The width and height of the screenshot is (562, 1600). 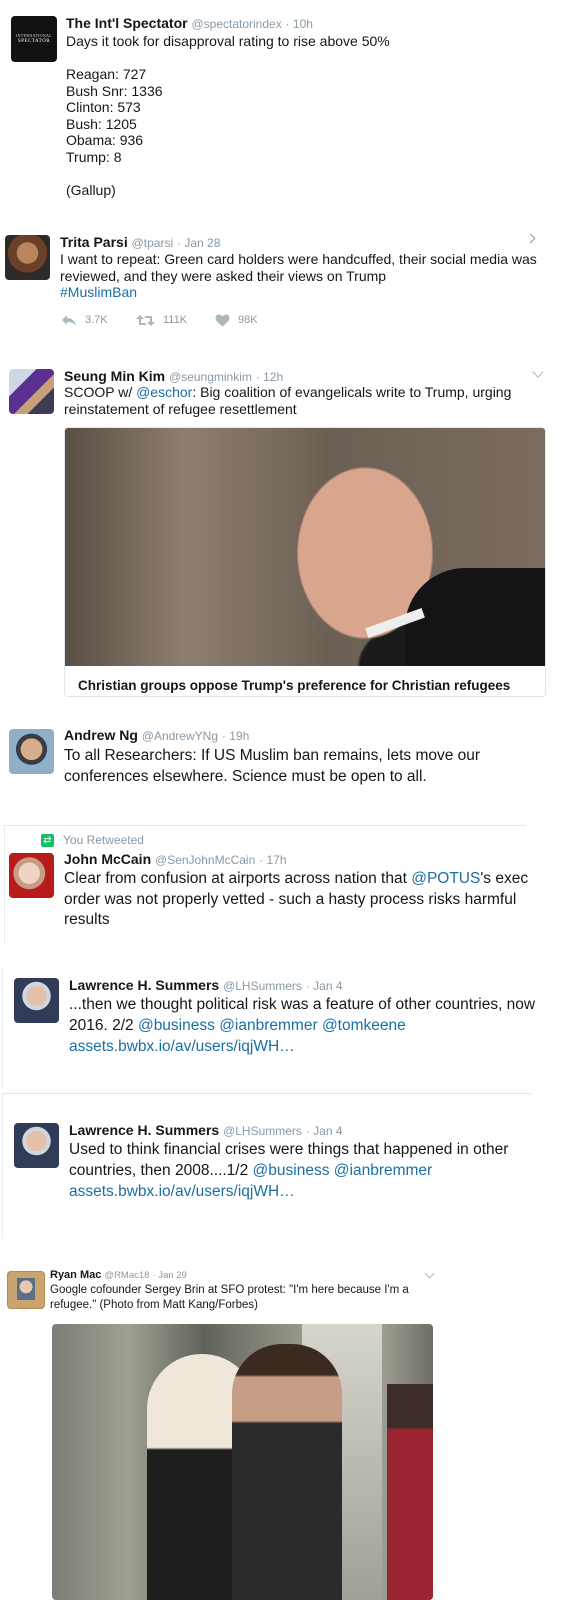 What do you see at coordinates (164, 392) in the screenshot?
I see `mention-link: @eschor` at bounding box center [164, 392].